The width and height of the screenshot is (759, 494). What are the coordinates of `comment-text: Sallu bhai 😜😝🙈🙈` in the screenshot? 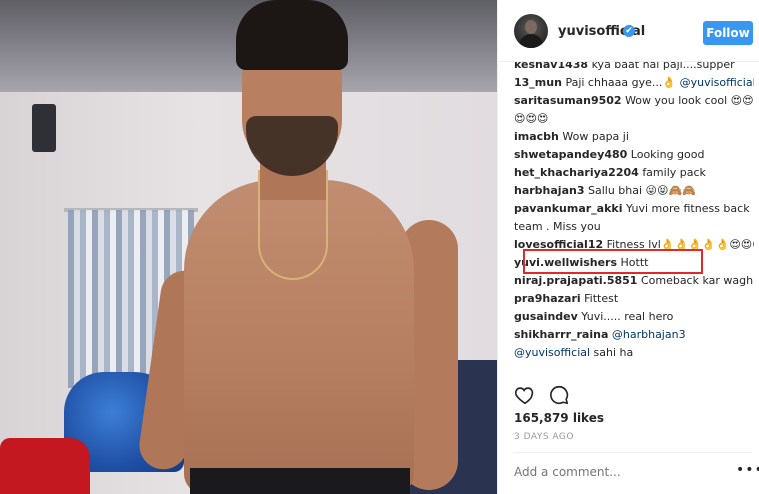 It's located at (642, 190).